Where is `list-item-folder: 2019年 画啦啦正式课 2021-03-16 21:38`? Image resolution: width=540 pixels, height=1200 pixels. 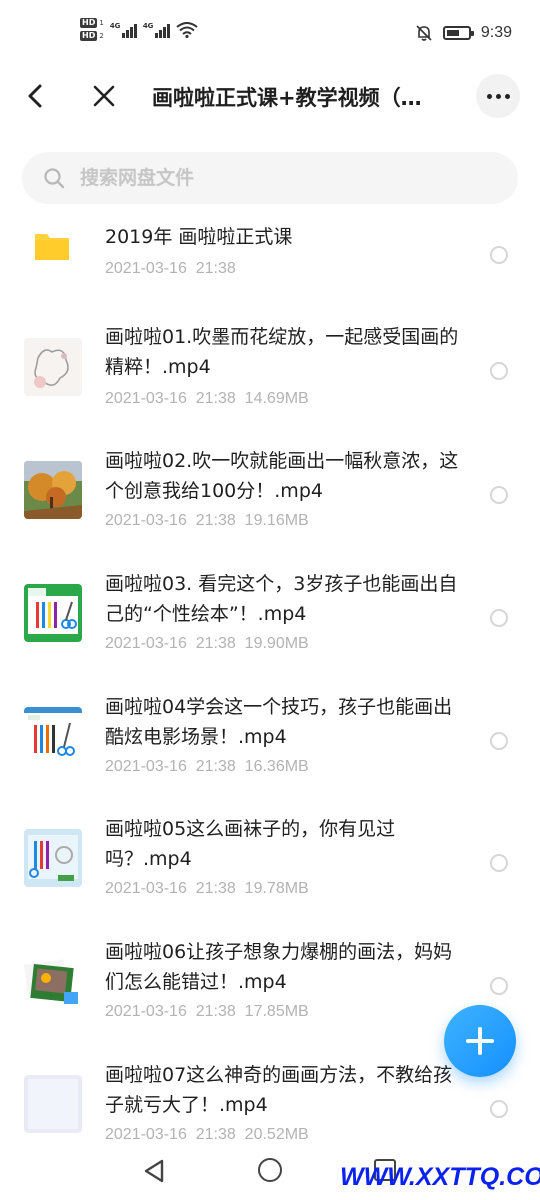
list-item-folder: 2019年 画啦啦正式课 2021-03-16 21:38 is located at coordinates (270, 273).